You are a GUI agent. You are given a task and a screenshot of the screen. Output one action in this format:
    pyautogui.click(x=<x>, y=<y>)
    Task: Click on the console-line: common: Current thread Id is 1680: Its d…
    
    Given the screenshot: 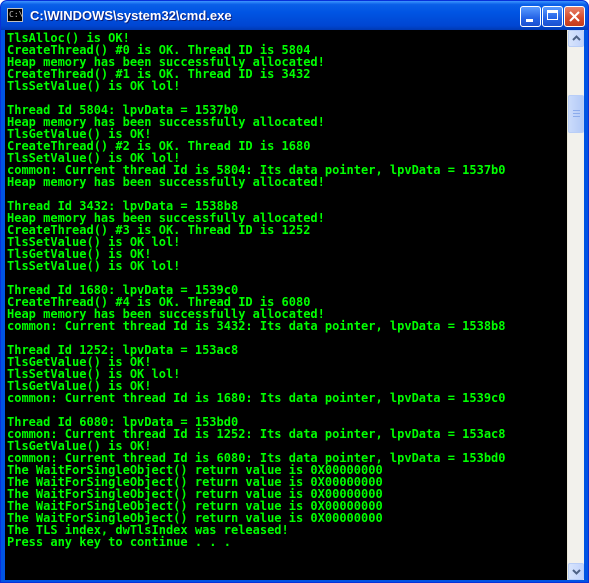 What is the action you would take?
    pyautogui.click(x=256, y=398)
    